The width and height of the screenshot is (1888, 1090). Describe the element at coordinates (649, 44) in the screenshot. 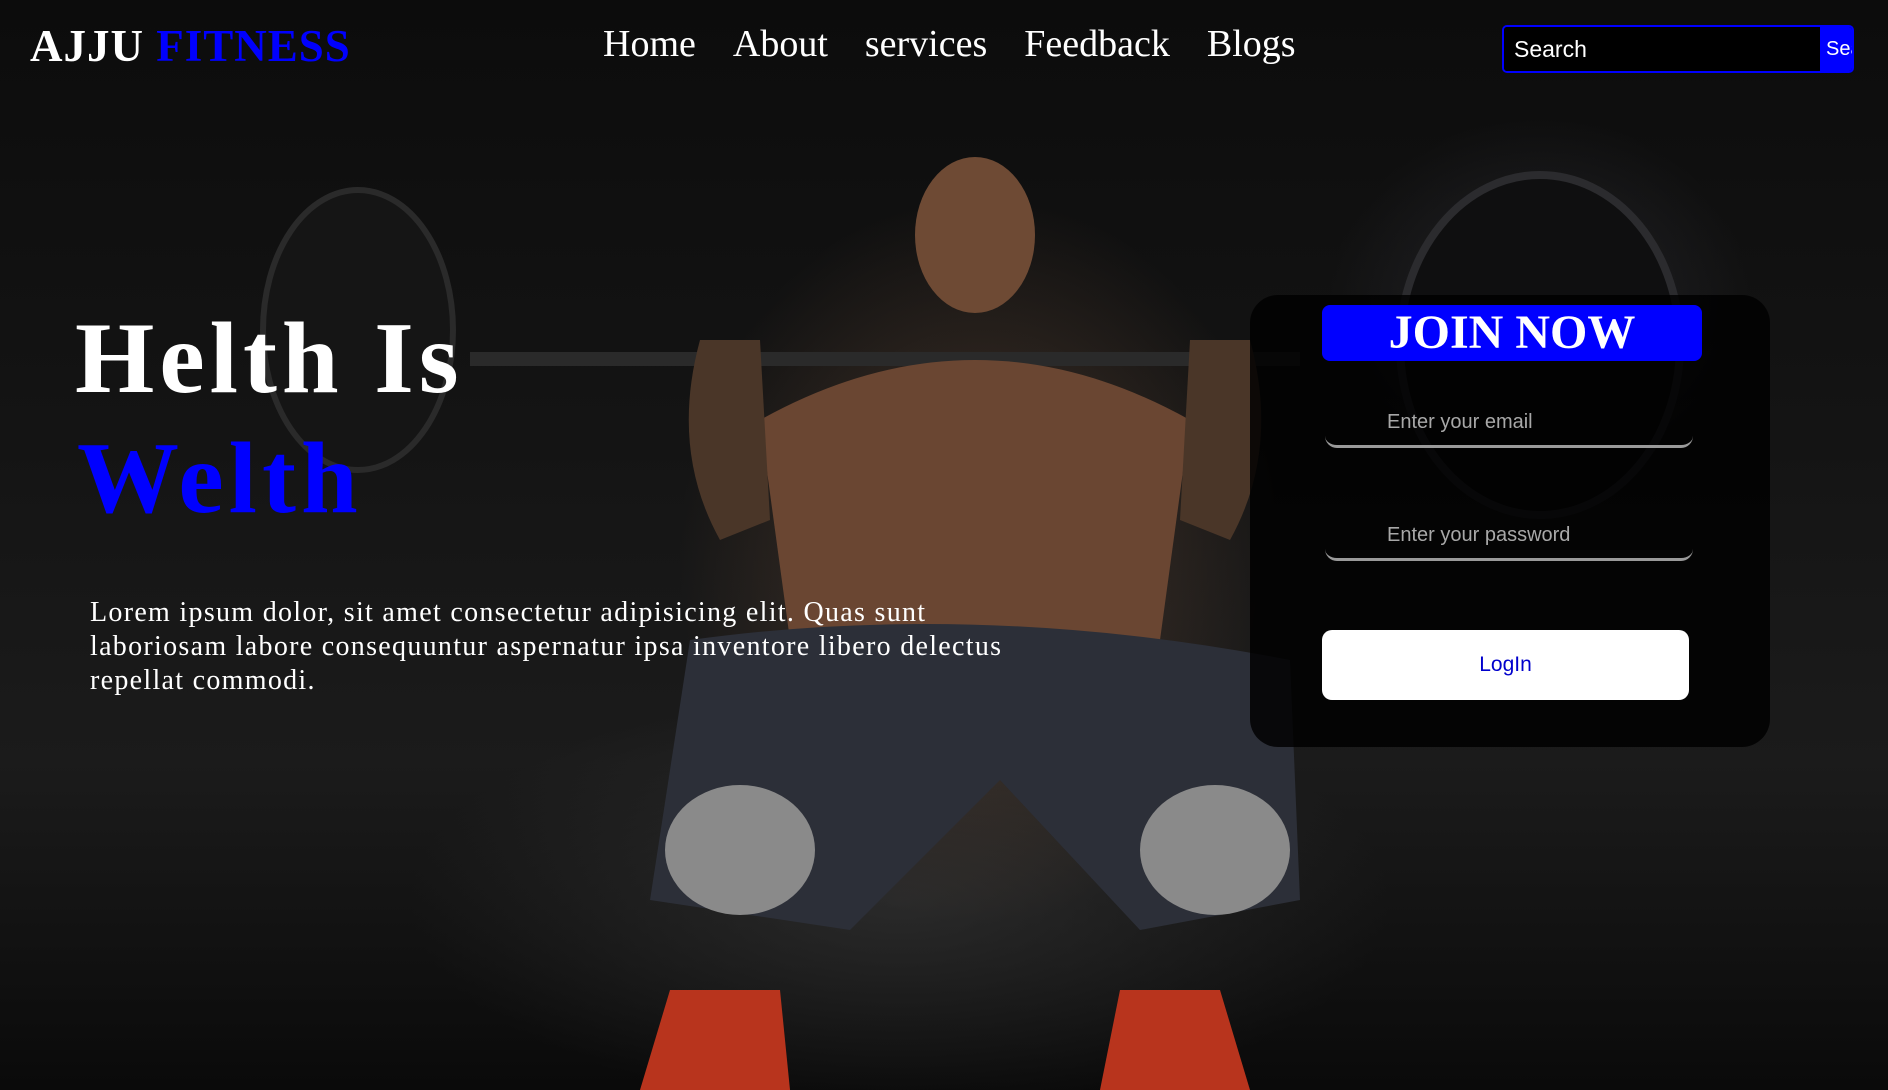

I see `nav-home: Home` at that location.